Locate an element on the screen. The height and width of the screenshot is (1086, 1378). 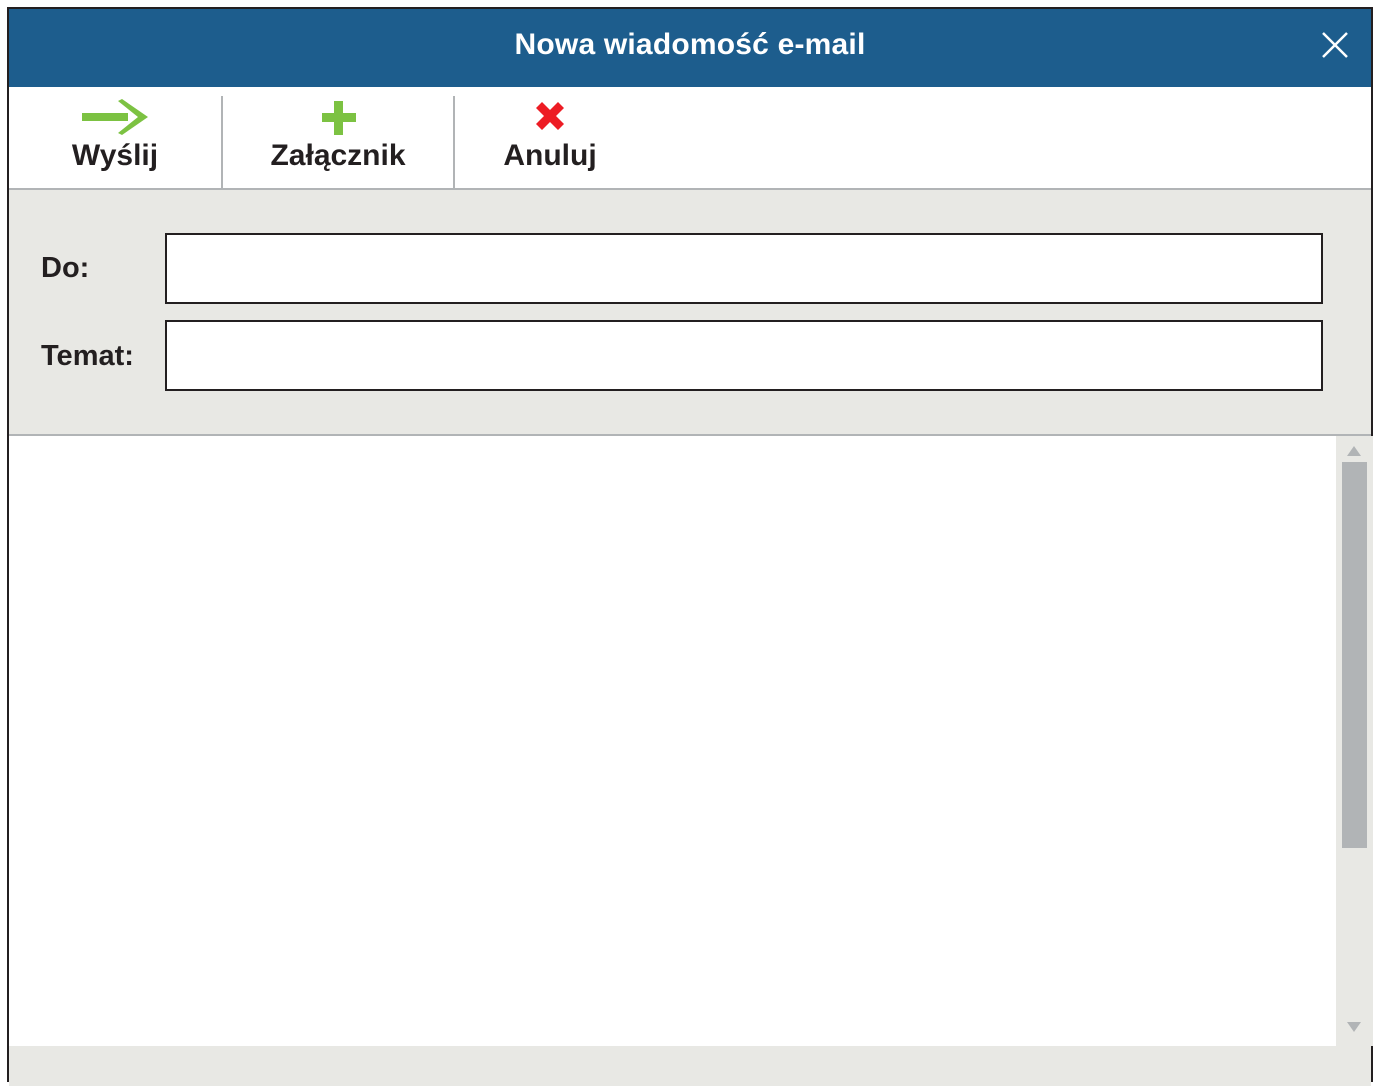
subject-label: Temat: is located at coordinates (87, 356).